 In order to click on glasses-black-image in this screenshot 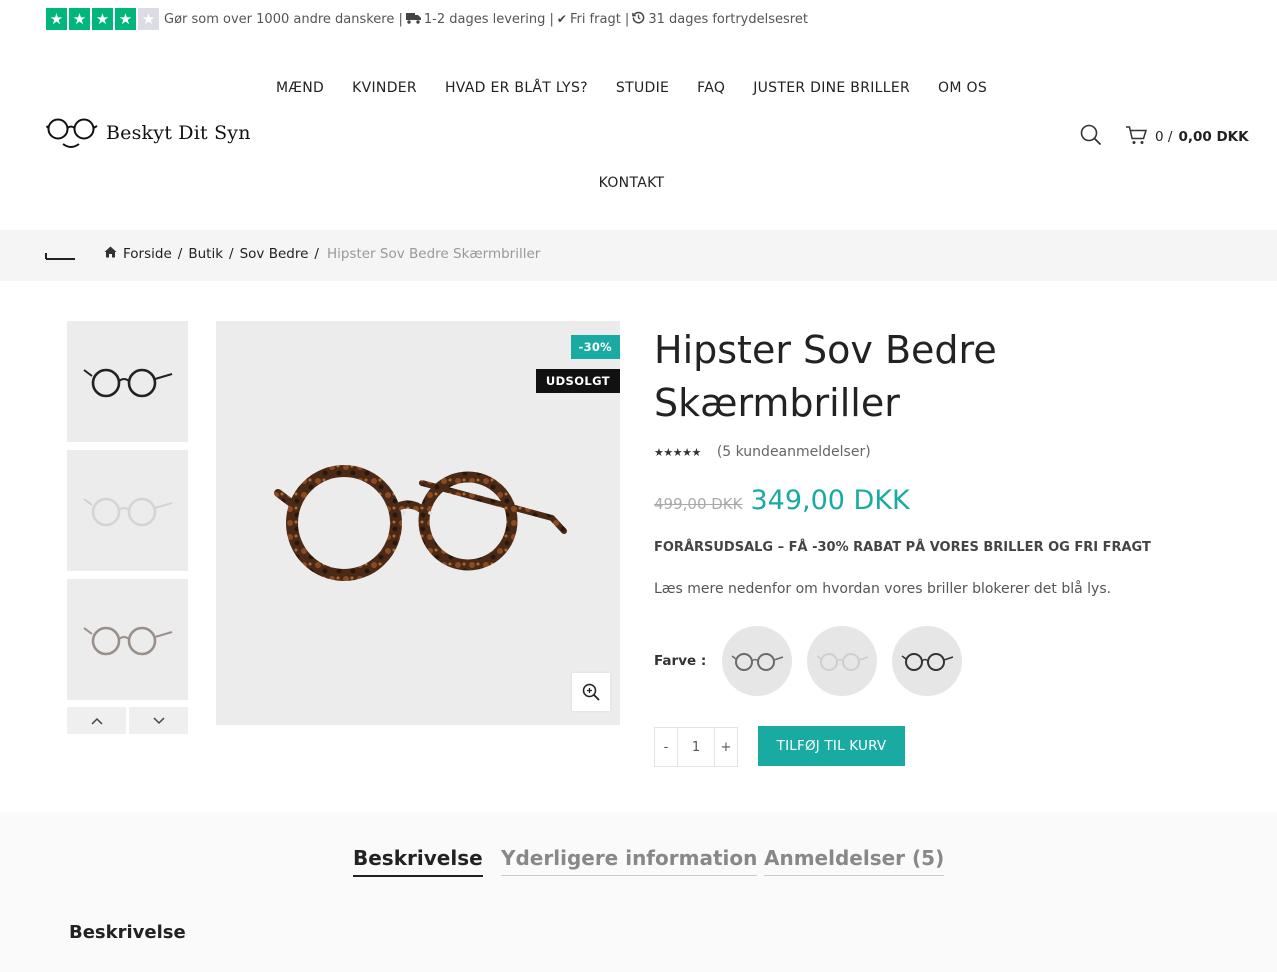, I will do `click(127, 382)`.